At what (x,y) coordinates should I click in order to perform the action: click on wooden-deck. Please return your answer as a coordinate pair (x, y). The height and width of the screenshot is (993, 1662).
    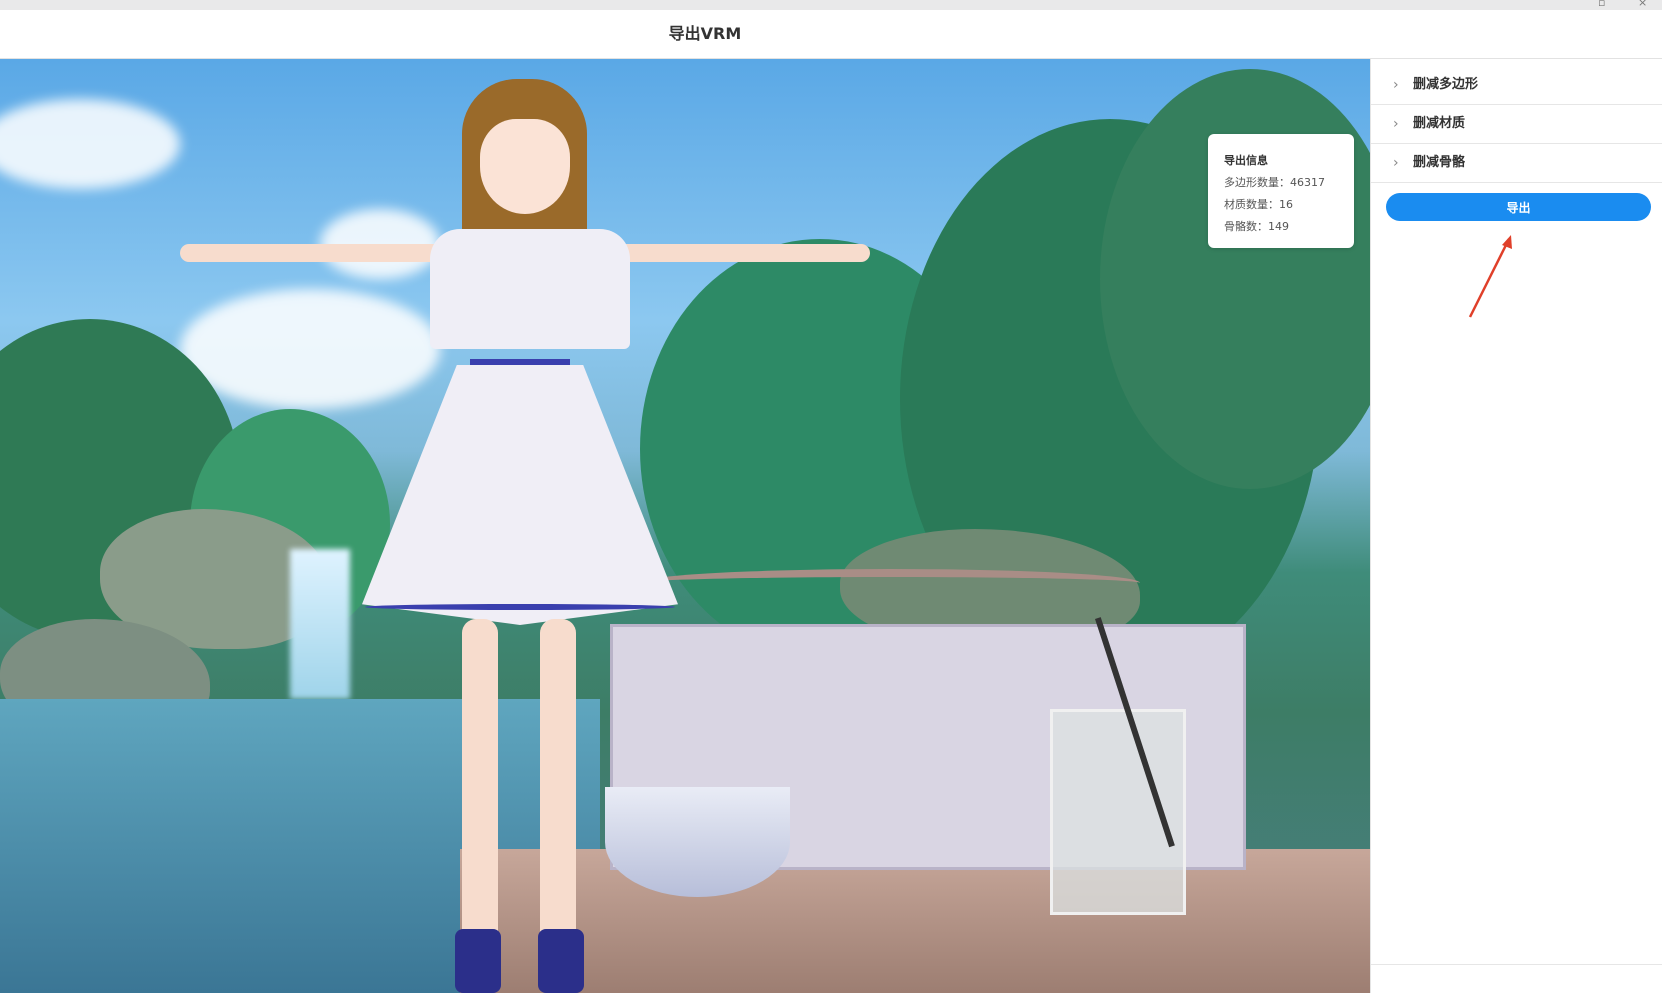
    Looking at the image, I should click on (915, 921).